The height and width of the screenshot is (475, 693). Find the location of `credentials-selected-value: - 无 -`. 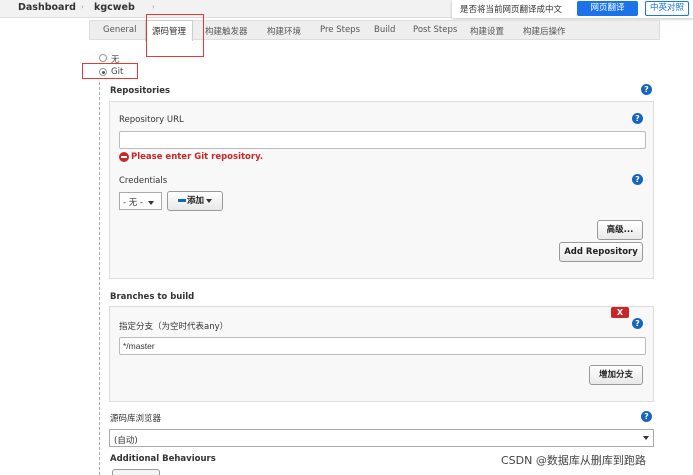

credentials-selected-value: - 无 - is located at coordinates (133, 203).